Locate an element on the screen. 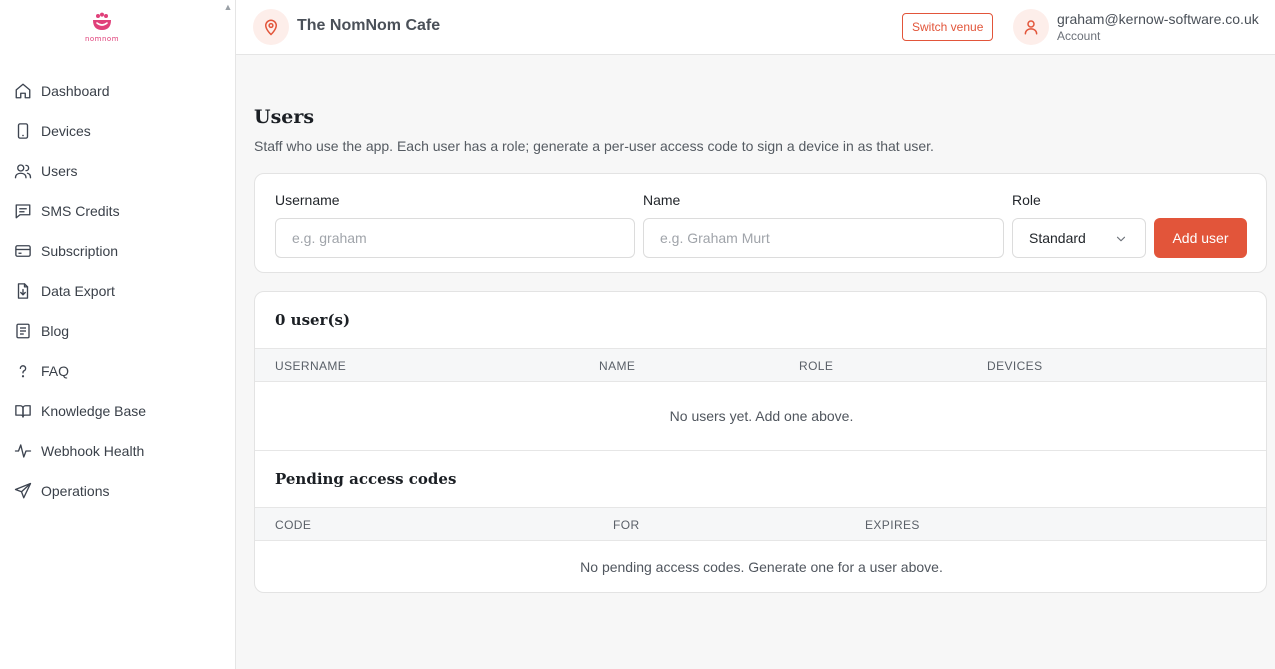 This screenshot has width=1275, height=669. file-download-icon is located at coordinates (23, 291).